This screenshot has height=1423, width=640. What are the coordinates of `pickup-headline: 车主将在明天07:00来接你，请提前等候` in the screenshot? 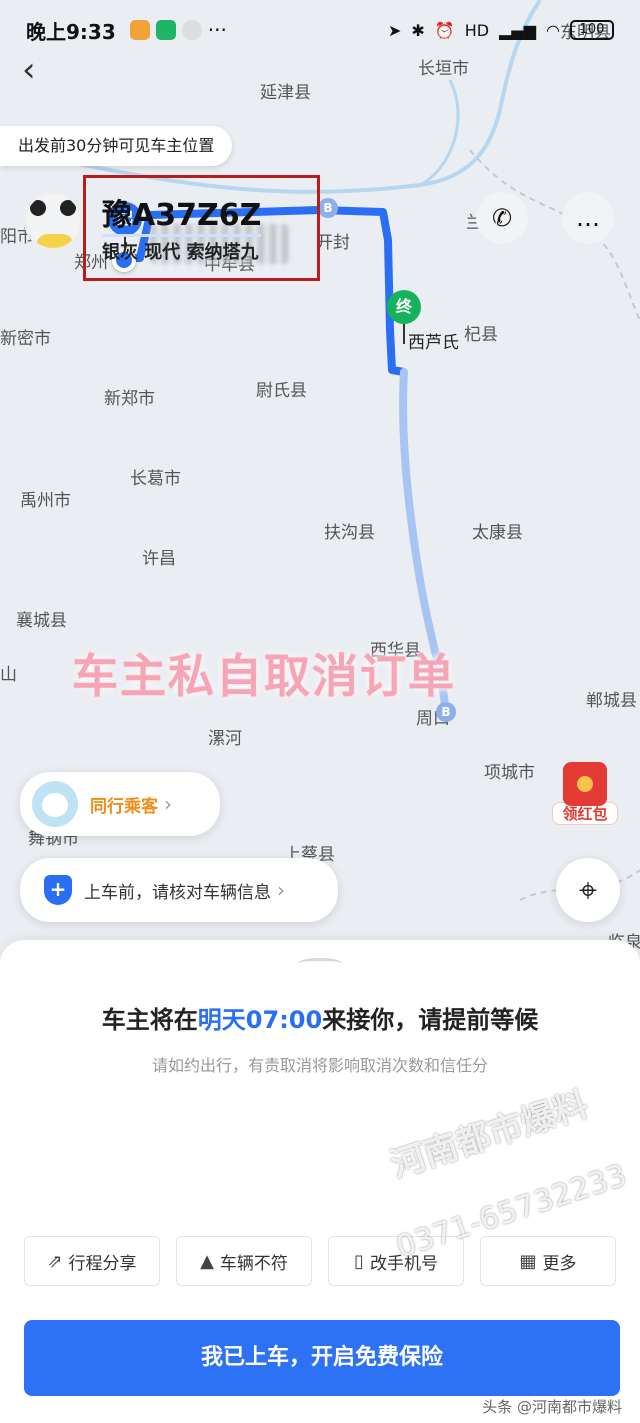 It's located at (320, 1017).